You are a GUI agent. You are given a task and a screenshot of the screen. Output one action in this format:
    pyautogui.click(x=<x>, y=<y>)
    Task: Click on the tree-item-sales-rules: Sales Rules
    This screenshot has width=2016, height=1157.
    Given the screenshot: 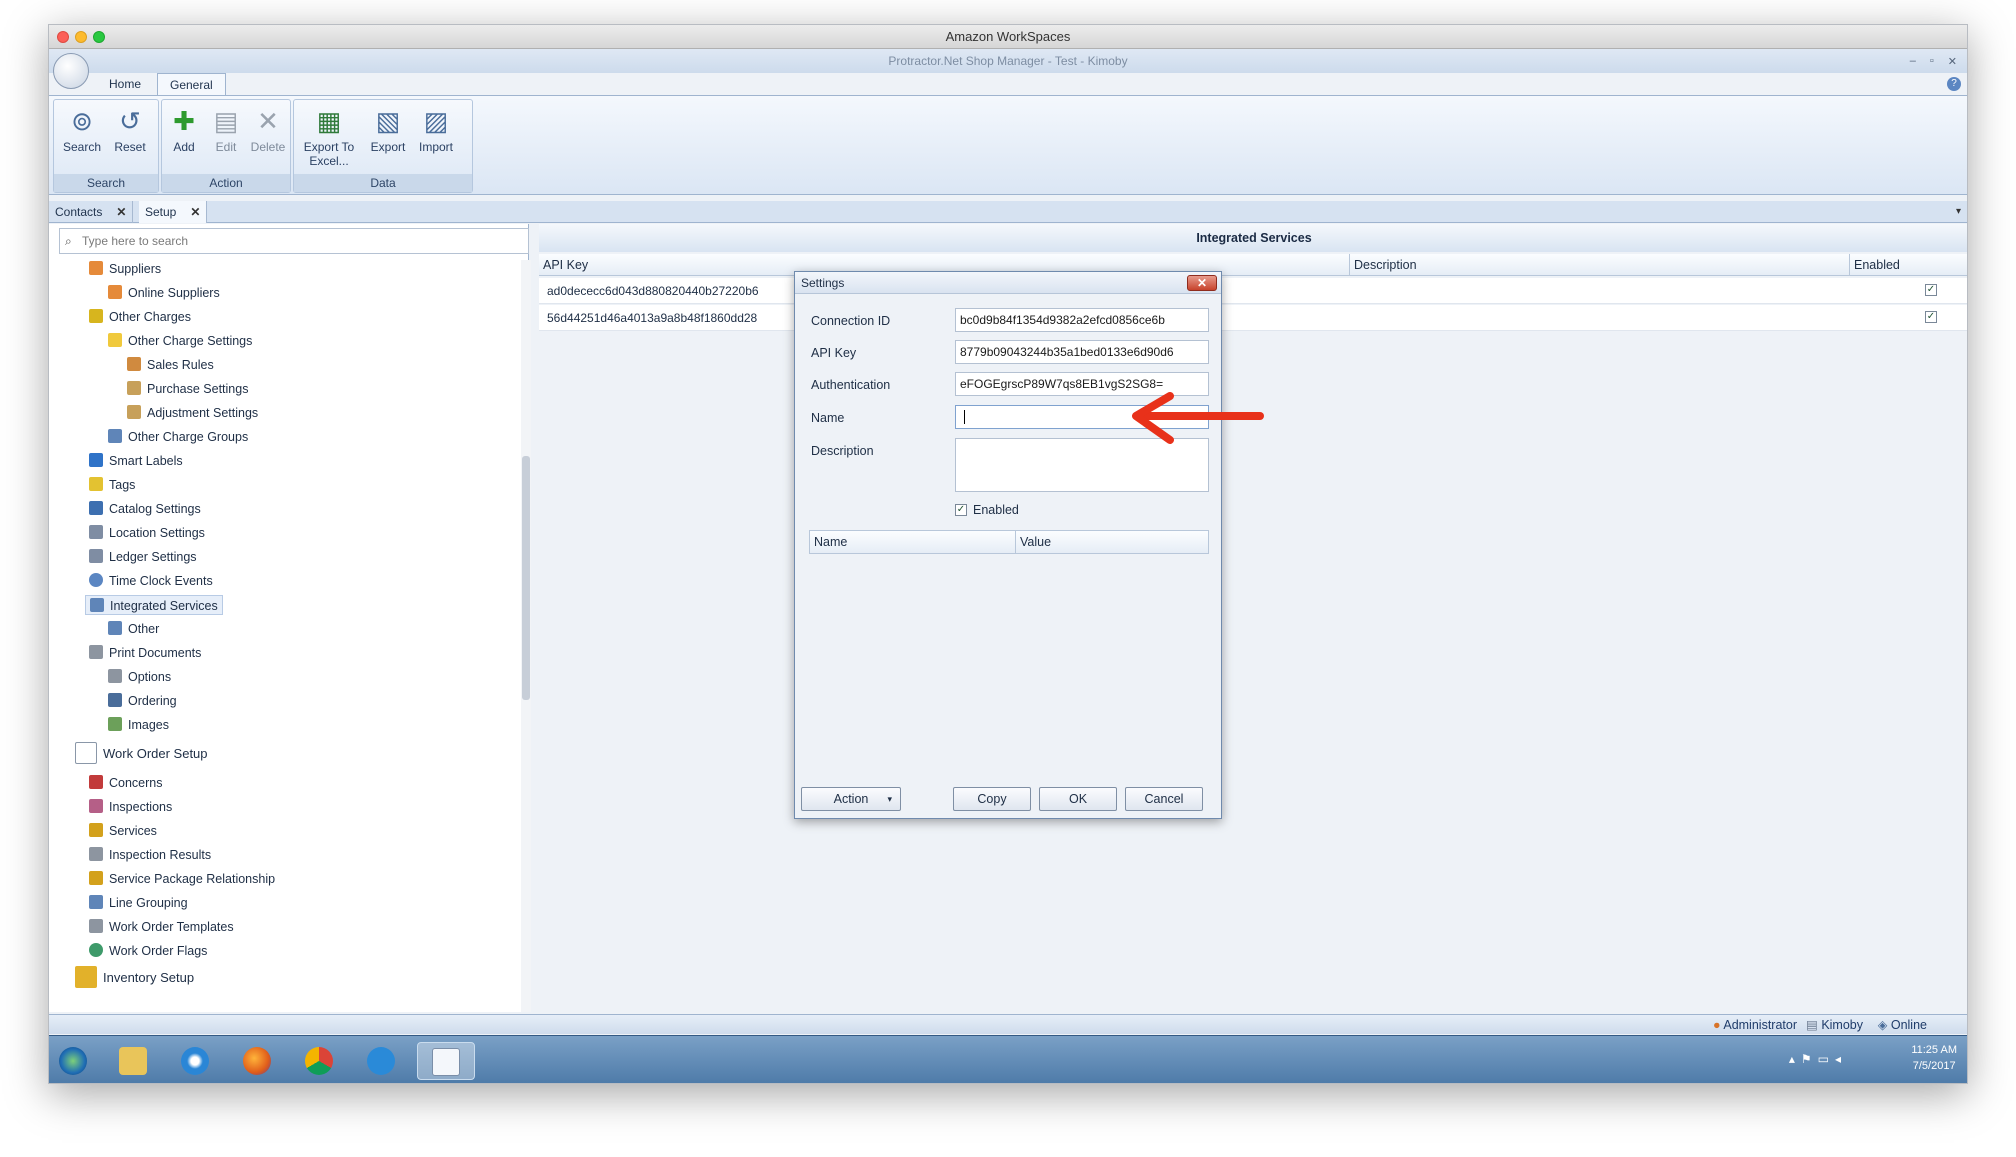 What is the action you would take?
    pyautogui.click(x=170, y=365)
    